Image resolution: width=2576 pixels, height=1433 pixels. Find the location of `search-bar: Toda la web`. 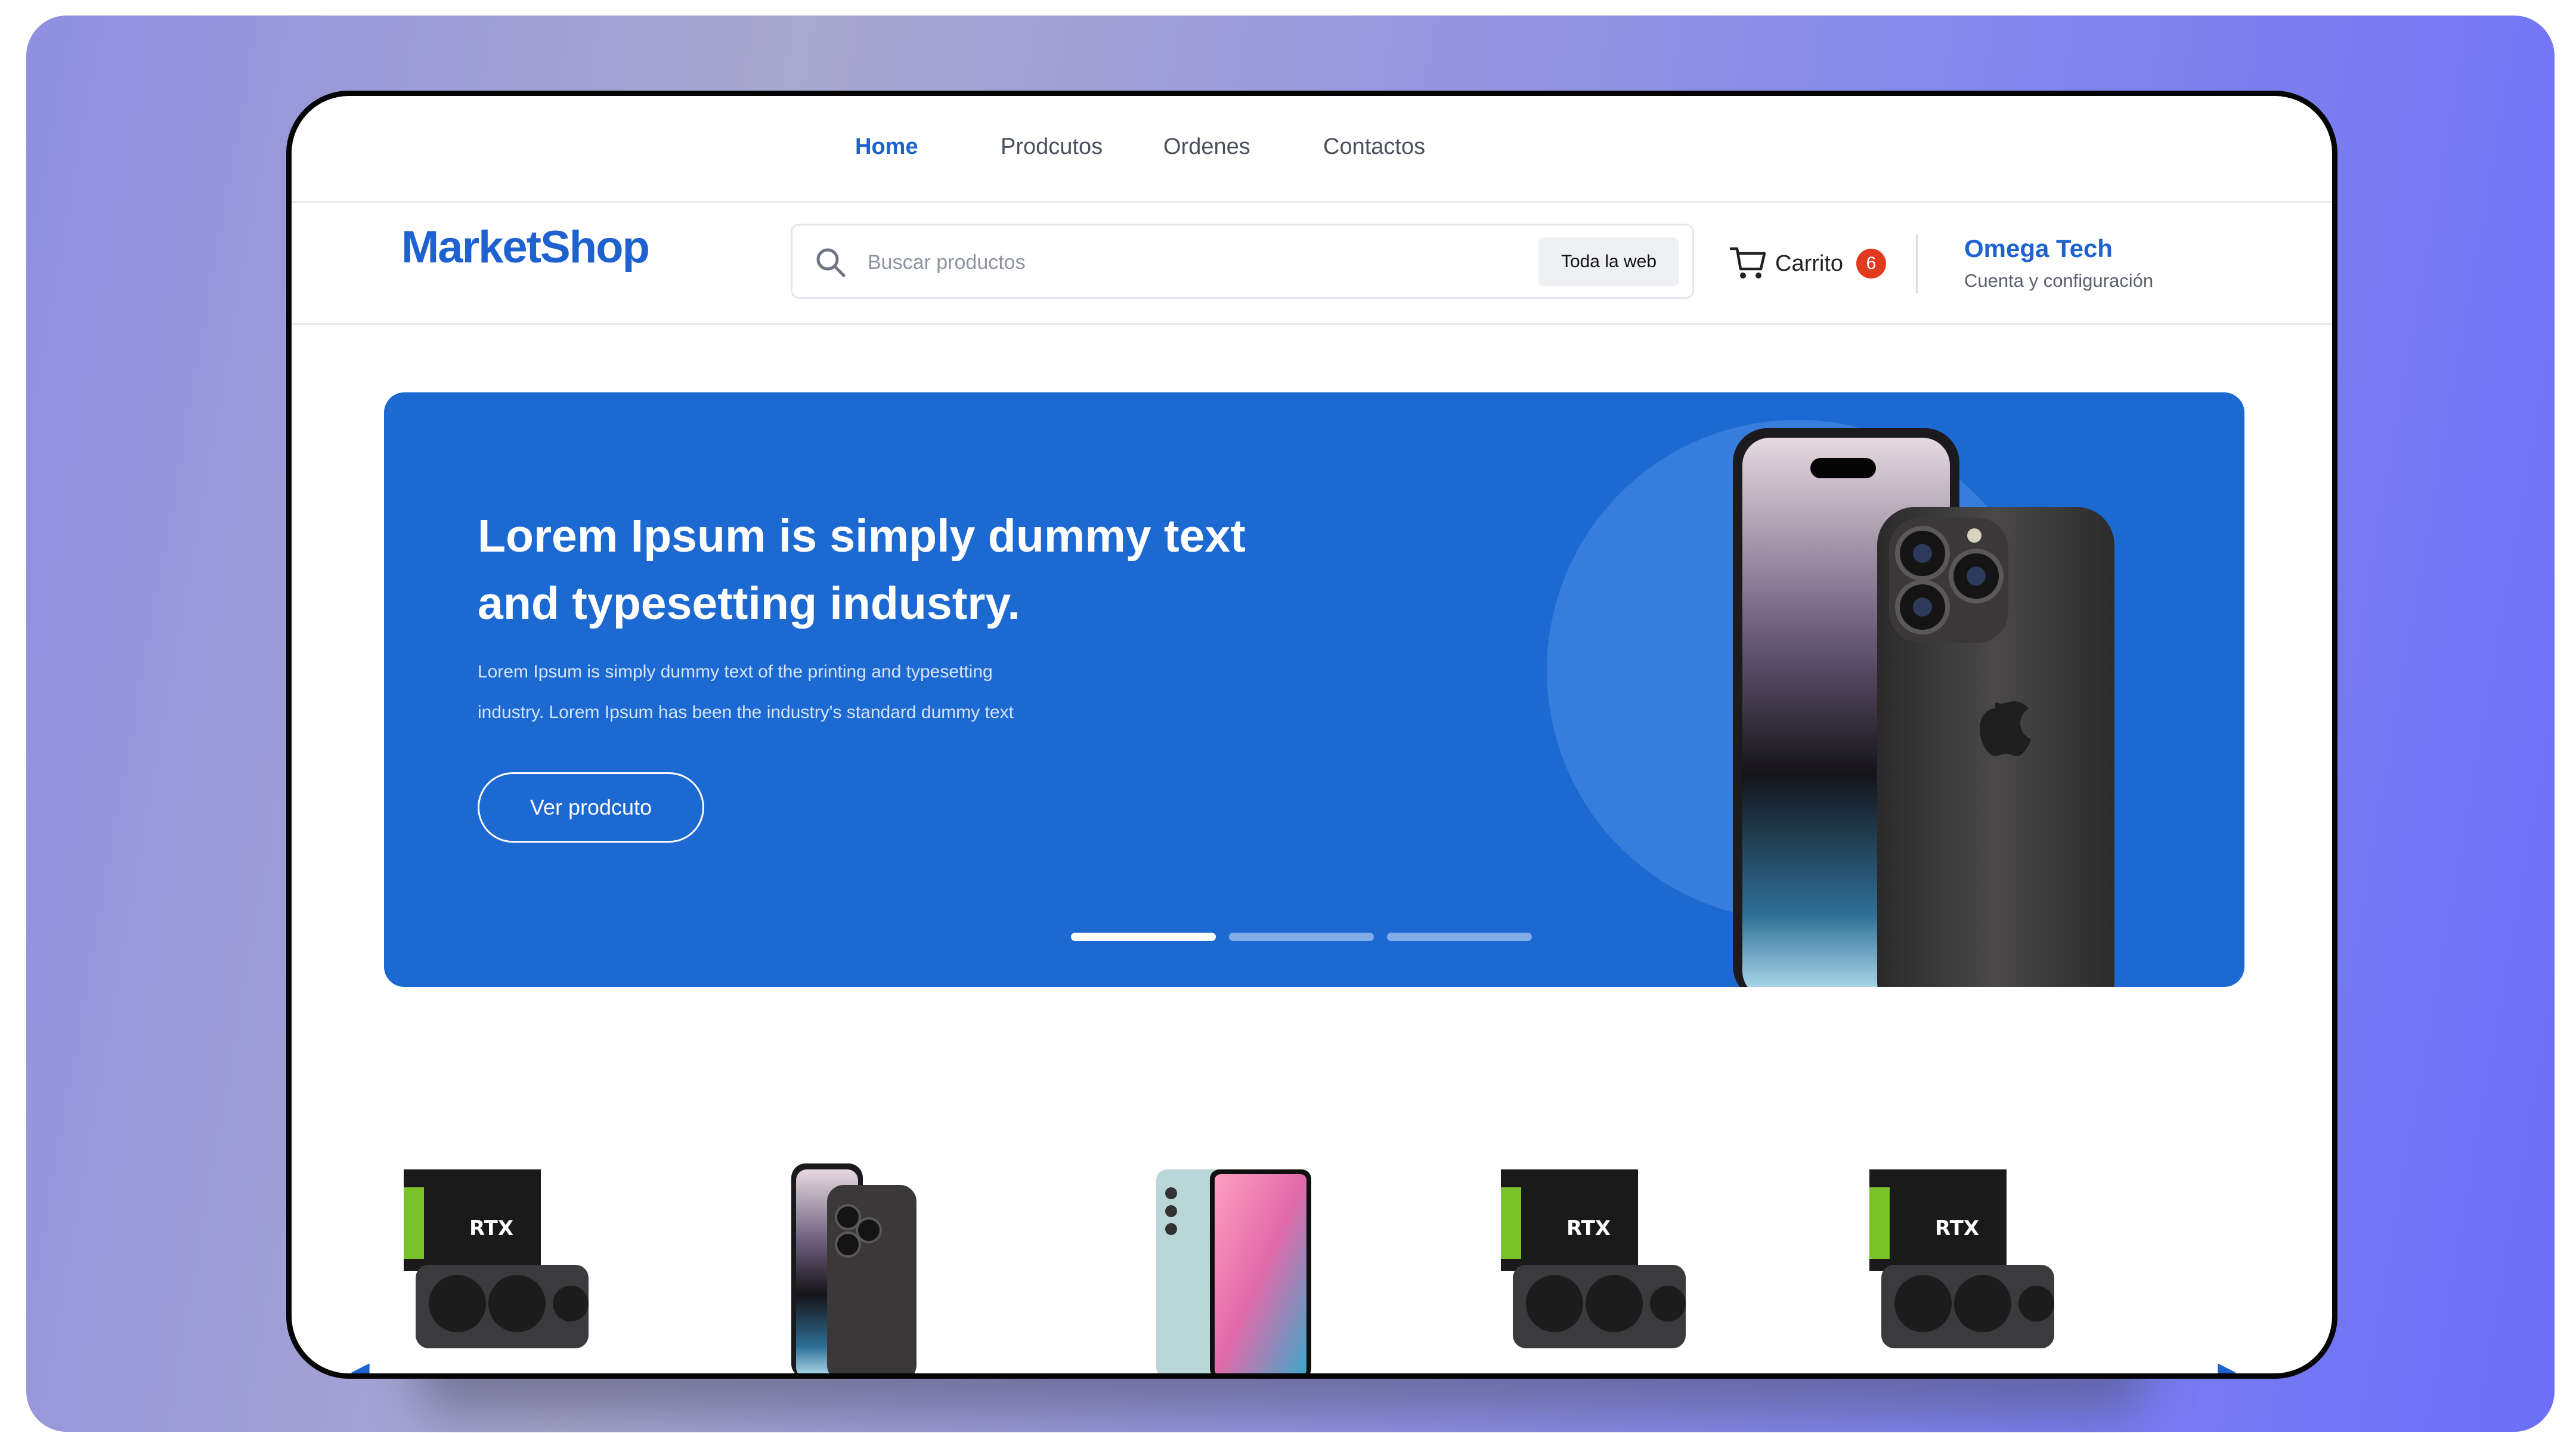

search-bar: Toda la web is located at coordinates (1242, 261).